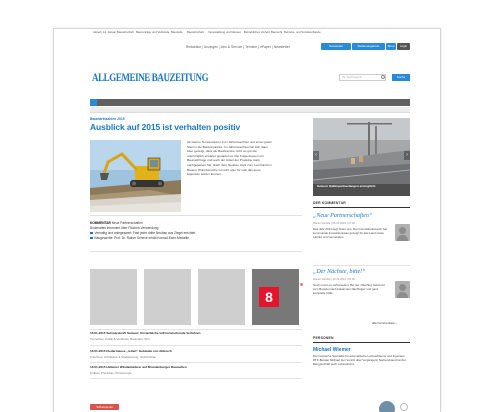 The image size is (485, 412). What do you see at coordinates (334, 223) in the screenshot?
I see `comment-author: Rainer Gerstle | 06.01.2015 | 07:30` at bounding box center [334, 223].